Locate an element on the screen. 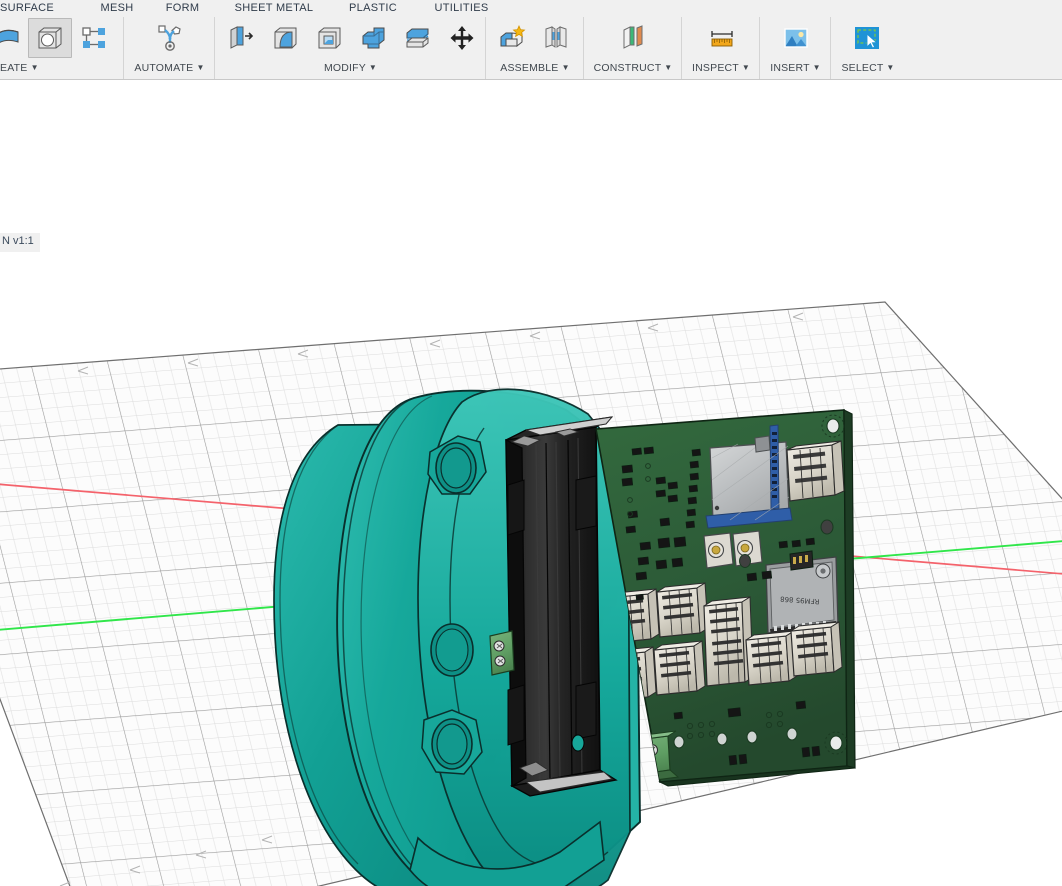  automate-generative-button is located at coordinates (170, 38).